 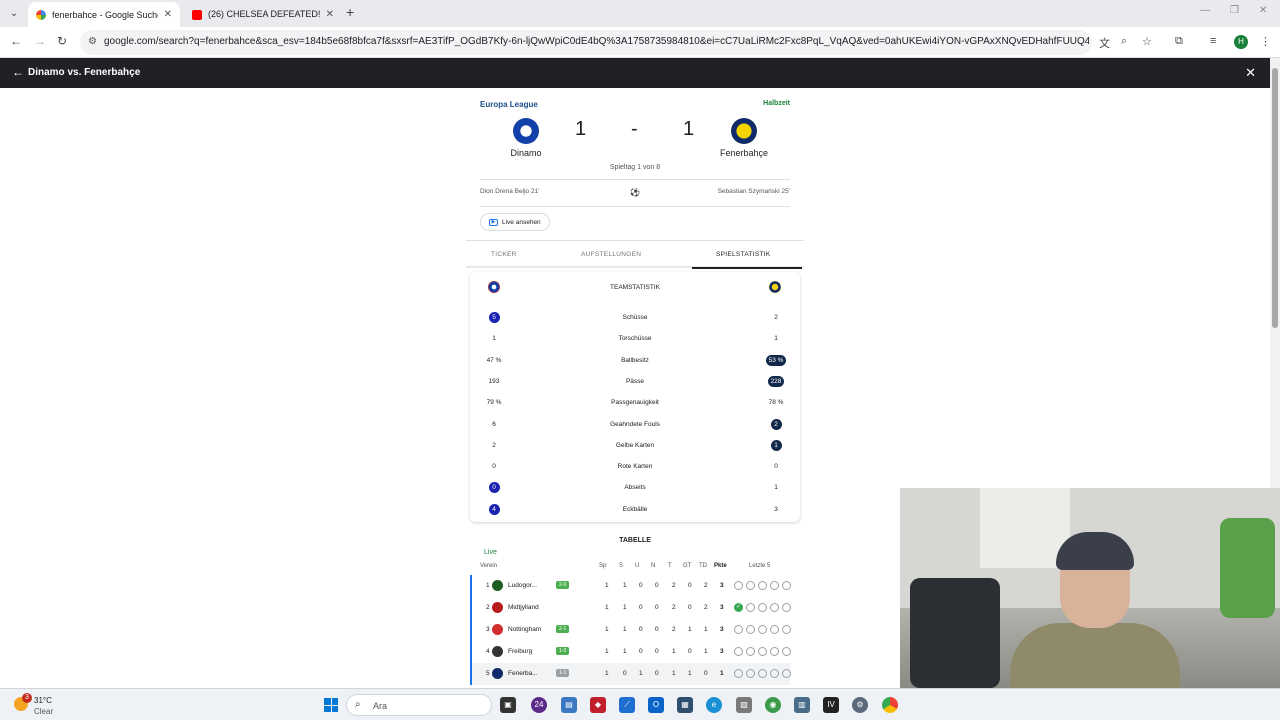 I want to click on extensions-icon: ⧉, so click(x=1179, y=41).